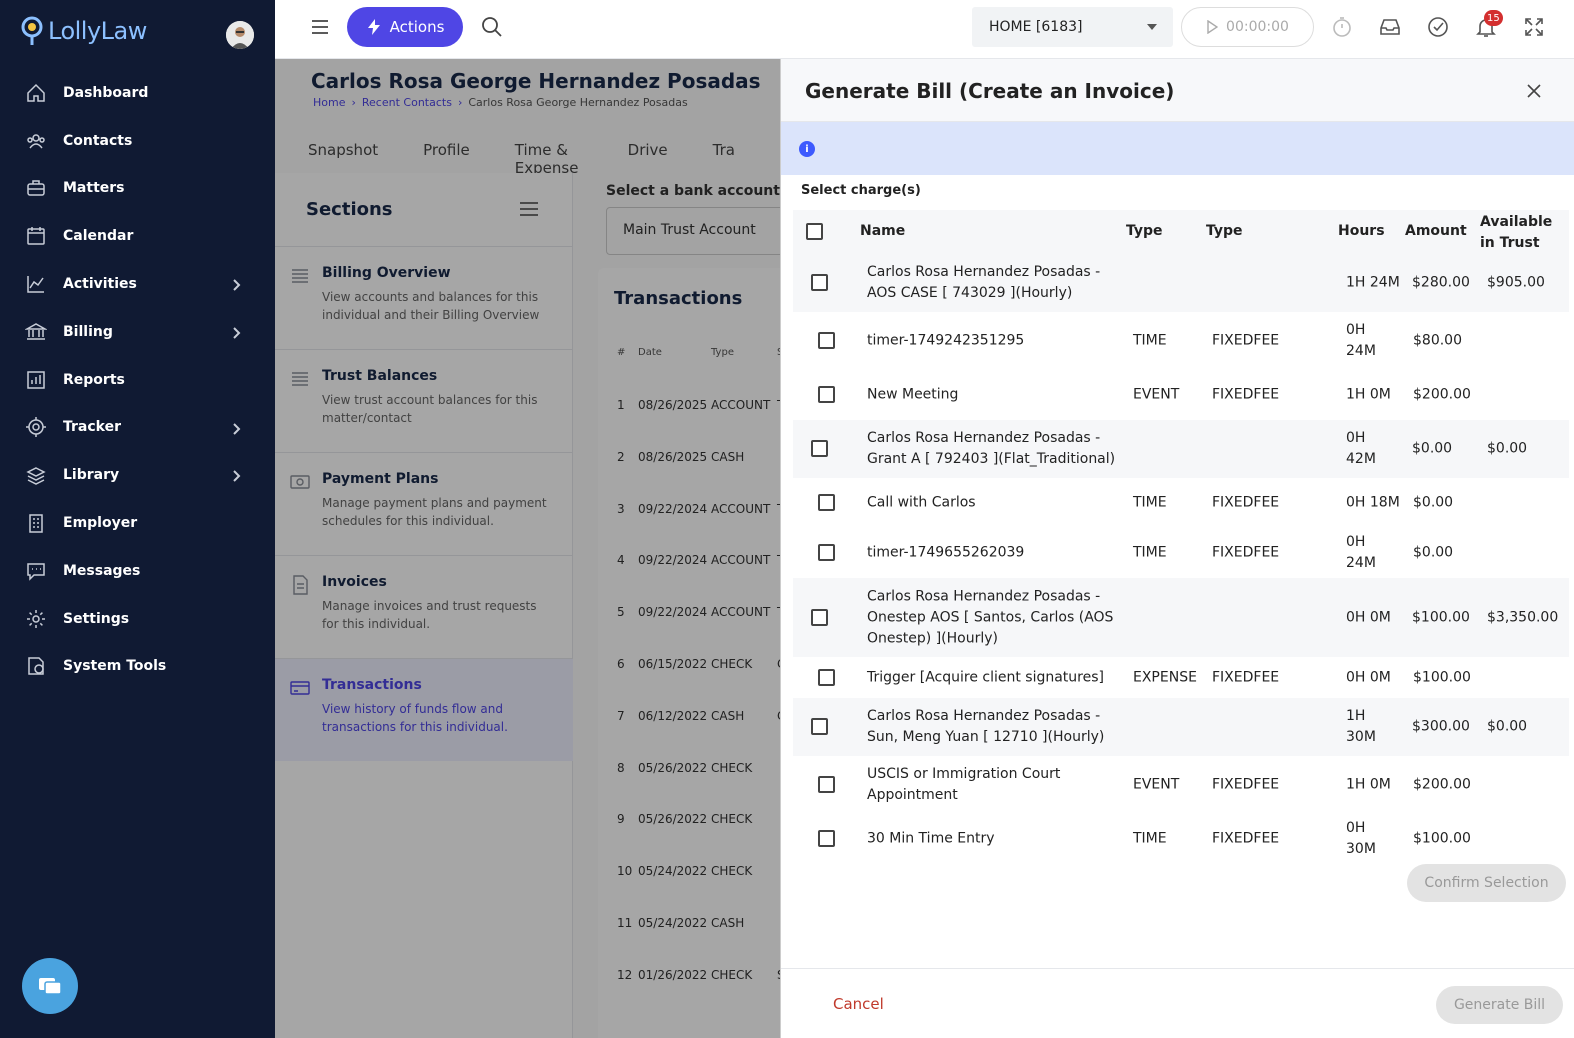 The width and height of the screenshot is (1574, 1038). I want to click on sidebar-item-label: Billing, so click(88, 331).